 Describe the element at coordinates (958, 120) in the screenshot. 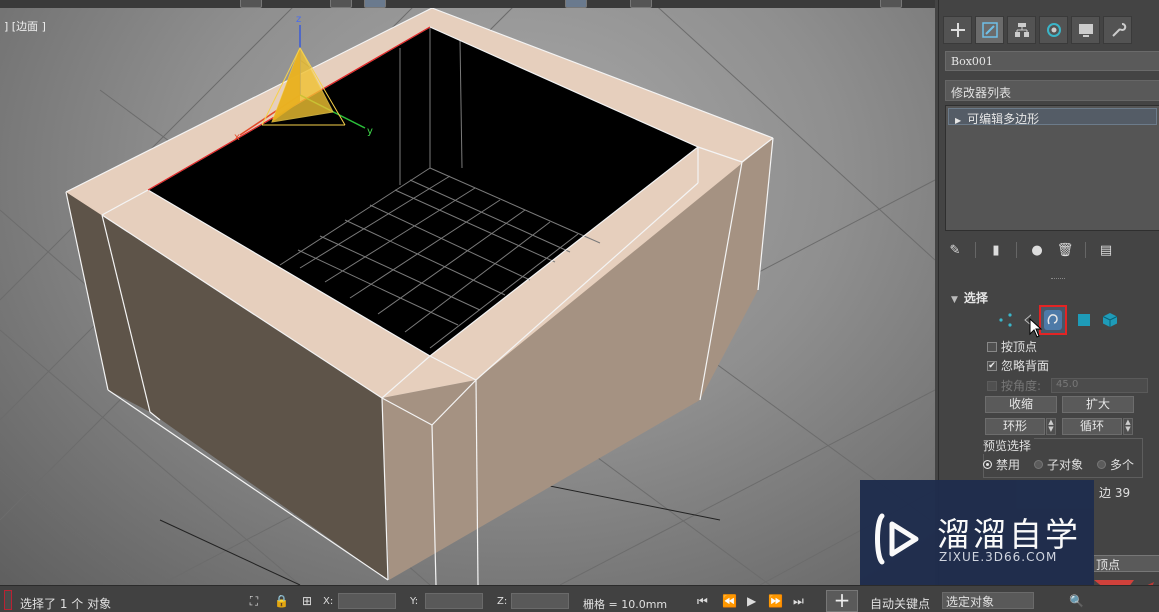

I see `expand-triangle-icon: ▶` at that location.